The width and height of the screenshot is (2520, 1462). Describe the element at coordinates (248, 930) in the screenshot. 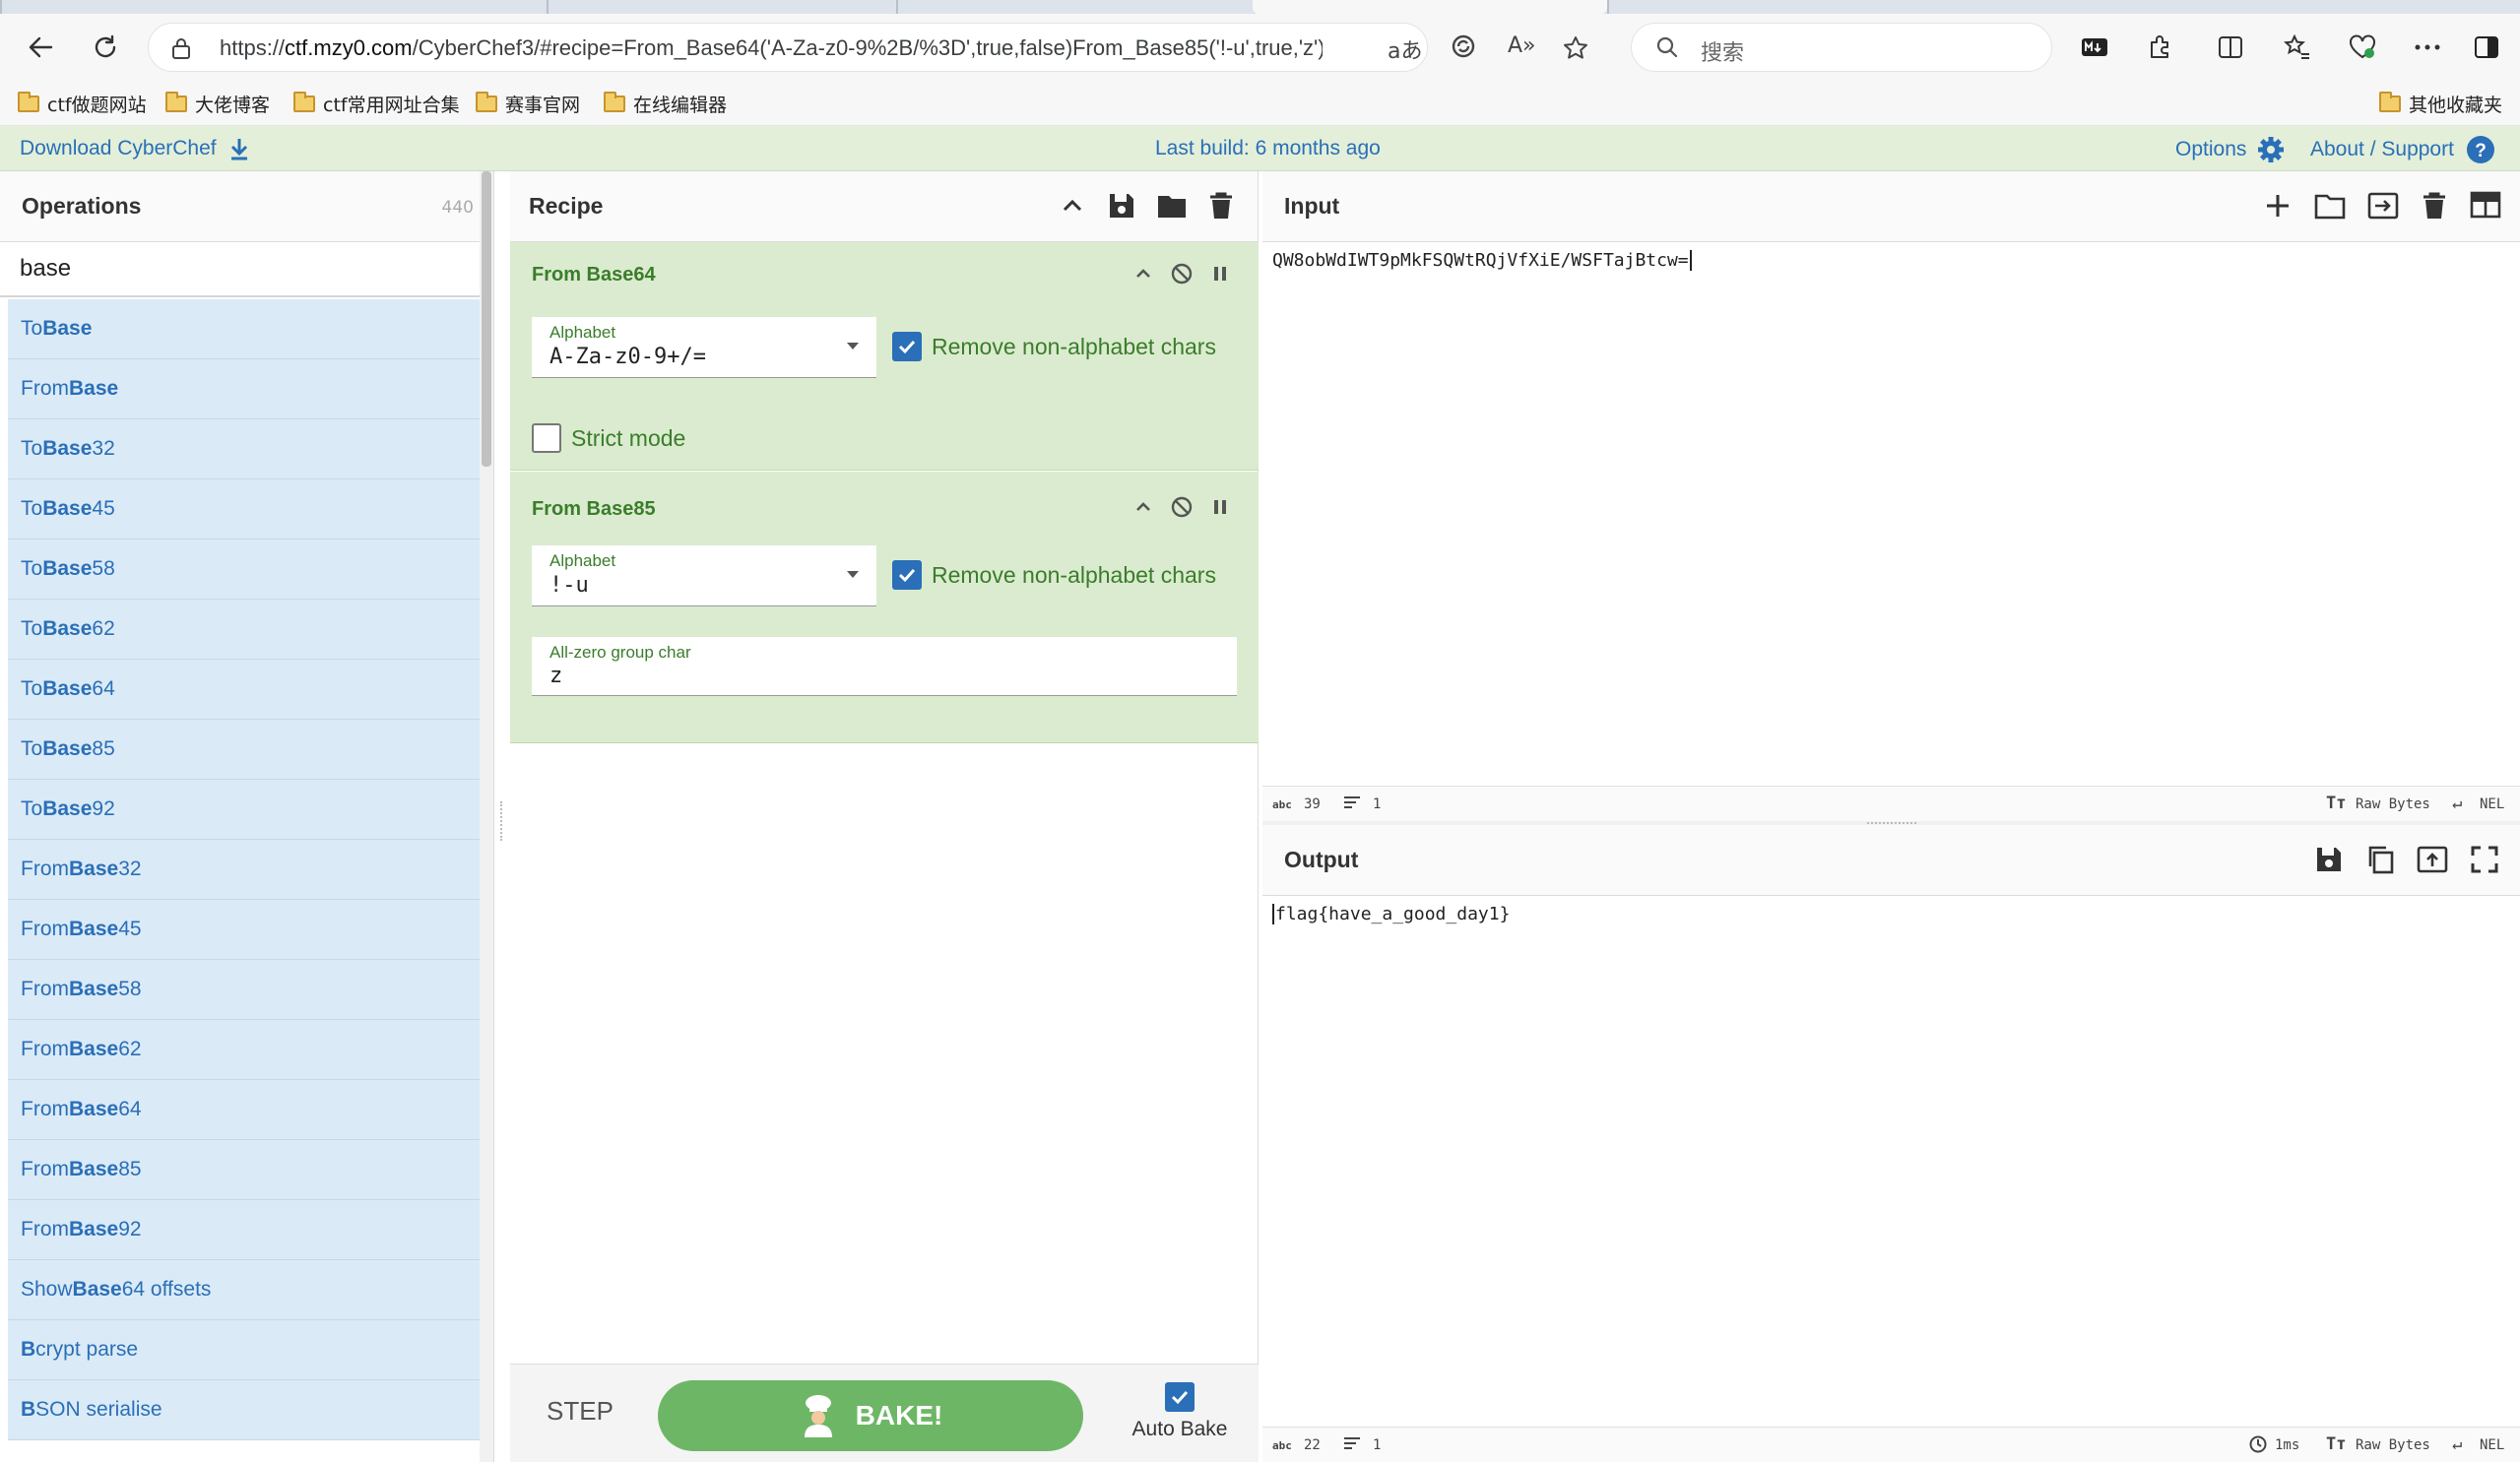

I see `operation-item: From Base 45` at that location.